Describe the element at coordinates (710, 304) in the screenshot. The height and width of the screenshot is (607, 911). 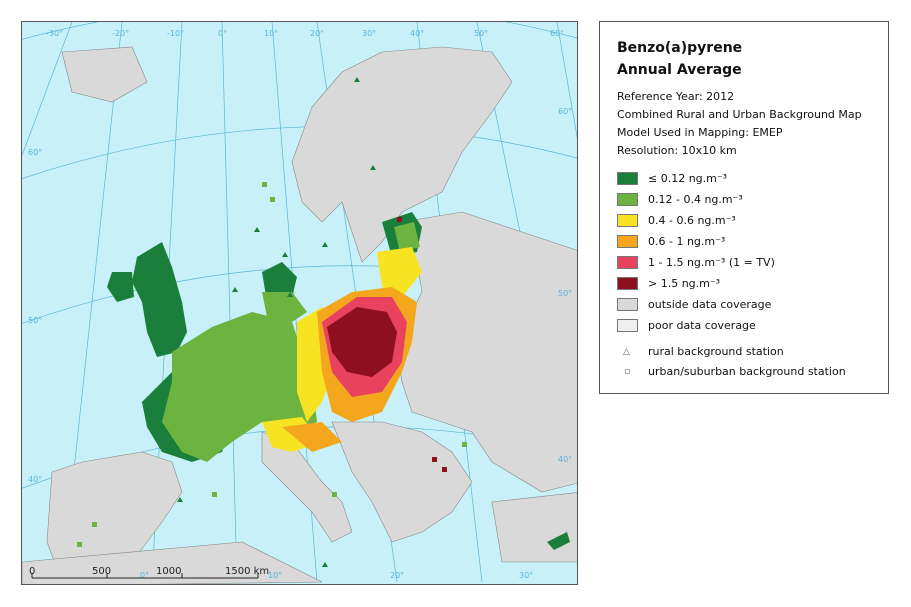
I see `legend-class-label: outside data coverage` at that location.